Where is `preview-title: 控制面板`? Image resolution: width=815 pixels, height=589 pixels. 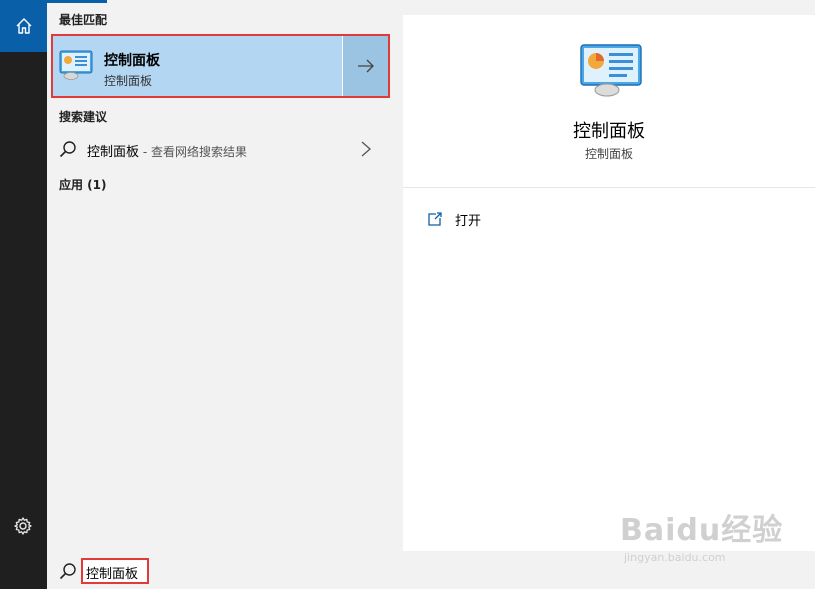
preview-title: 控制面板 is located at coordinates (609, 131).